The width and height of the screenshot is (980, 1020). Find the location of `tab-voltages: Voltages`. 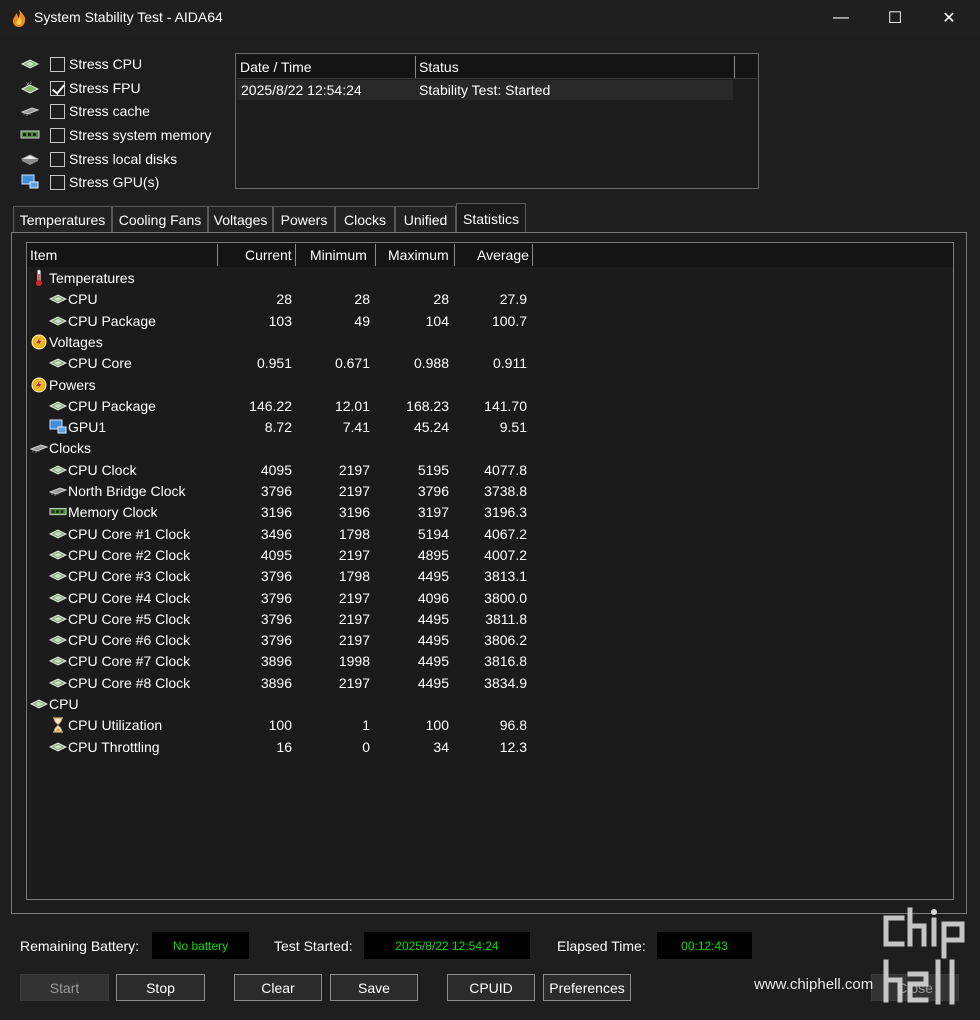

tab-voltages: Voltages is located at coordinates (240, 219).